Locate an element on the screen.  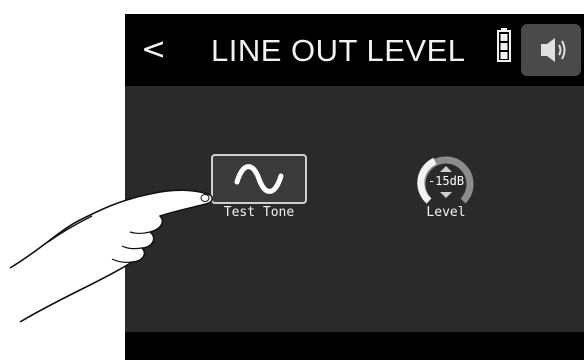
speaker-volume-icon is located at coordinates (553, 50).